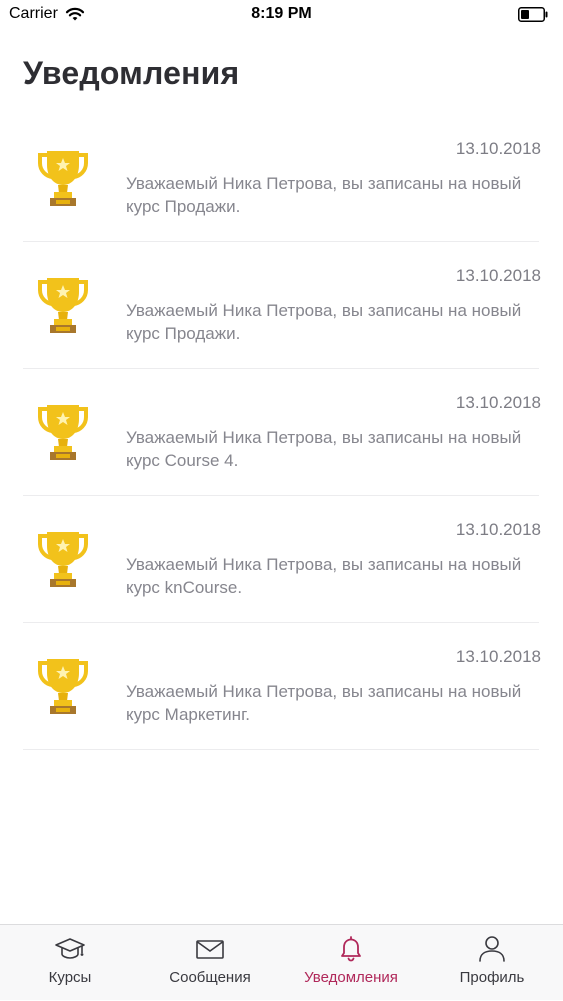 The width and height of the screenshot is (563, 1001). What do you see at coordinates (210, 977) in the screenshot?
I see `tab-label: Сообщения` at bounding box center [210, 977].